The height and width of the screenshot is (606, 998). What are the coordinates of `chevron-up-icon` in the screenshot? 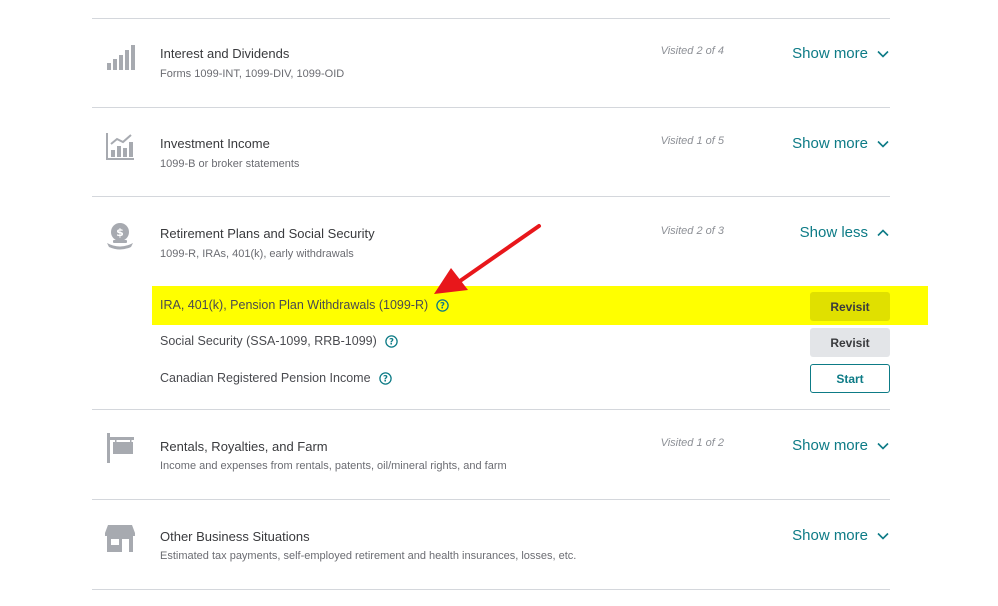 It's located at (883, 233).